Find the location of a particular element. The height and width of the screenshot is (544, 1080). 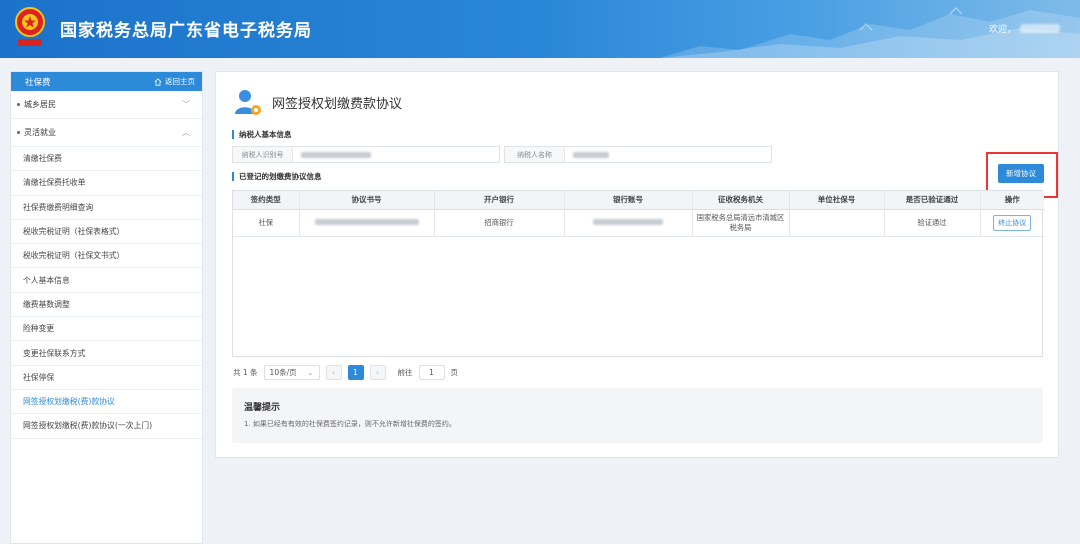

goto-suffix: 页 is located at coordinates (454, 372).